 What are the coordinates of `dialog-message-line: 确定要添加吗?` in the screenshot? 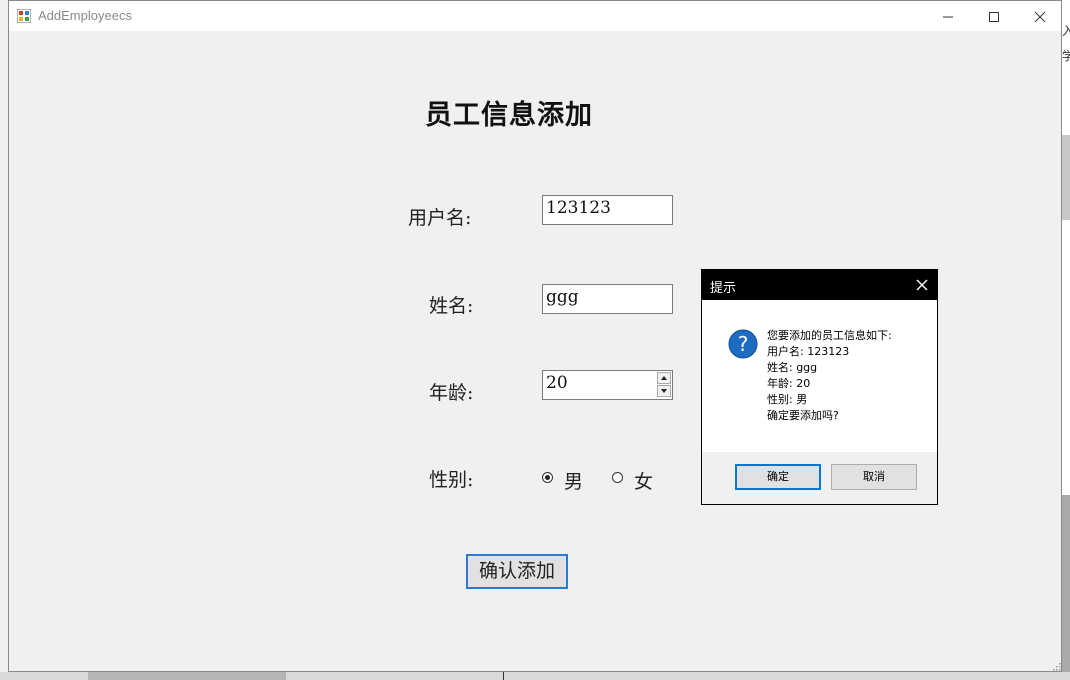 It's located at (803, 415).